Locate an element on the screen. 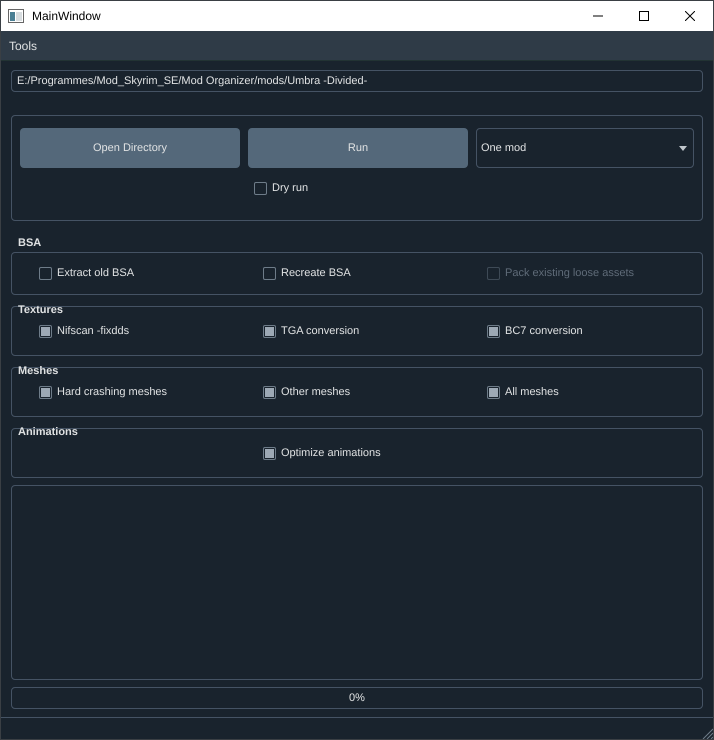  progress-label: 0% is located at coordinates (357, 698).